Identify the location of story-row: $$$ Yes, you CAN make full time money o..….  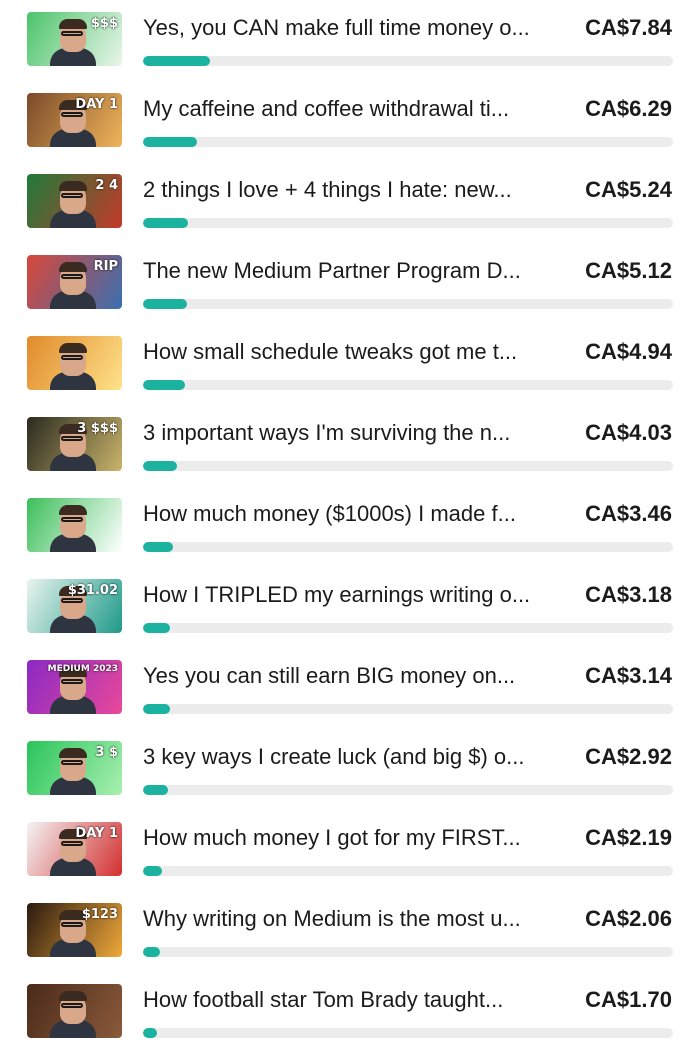
(350, 40).